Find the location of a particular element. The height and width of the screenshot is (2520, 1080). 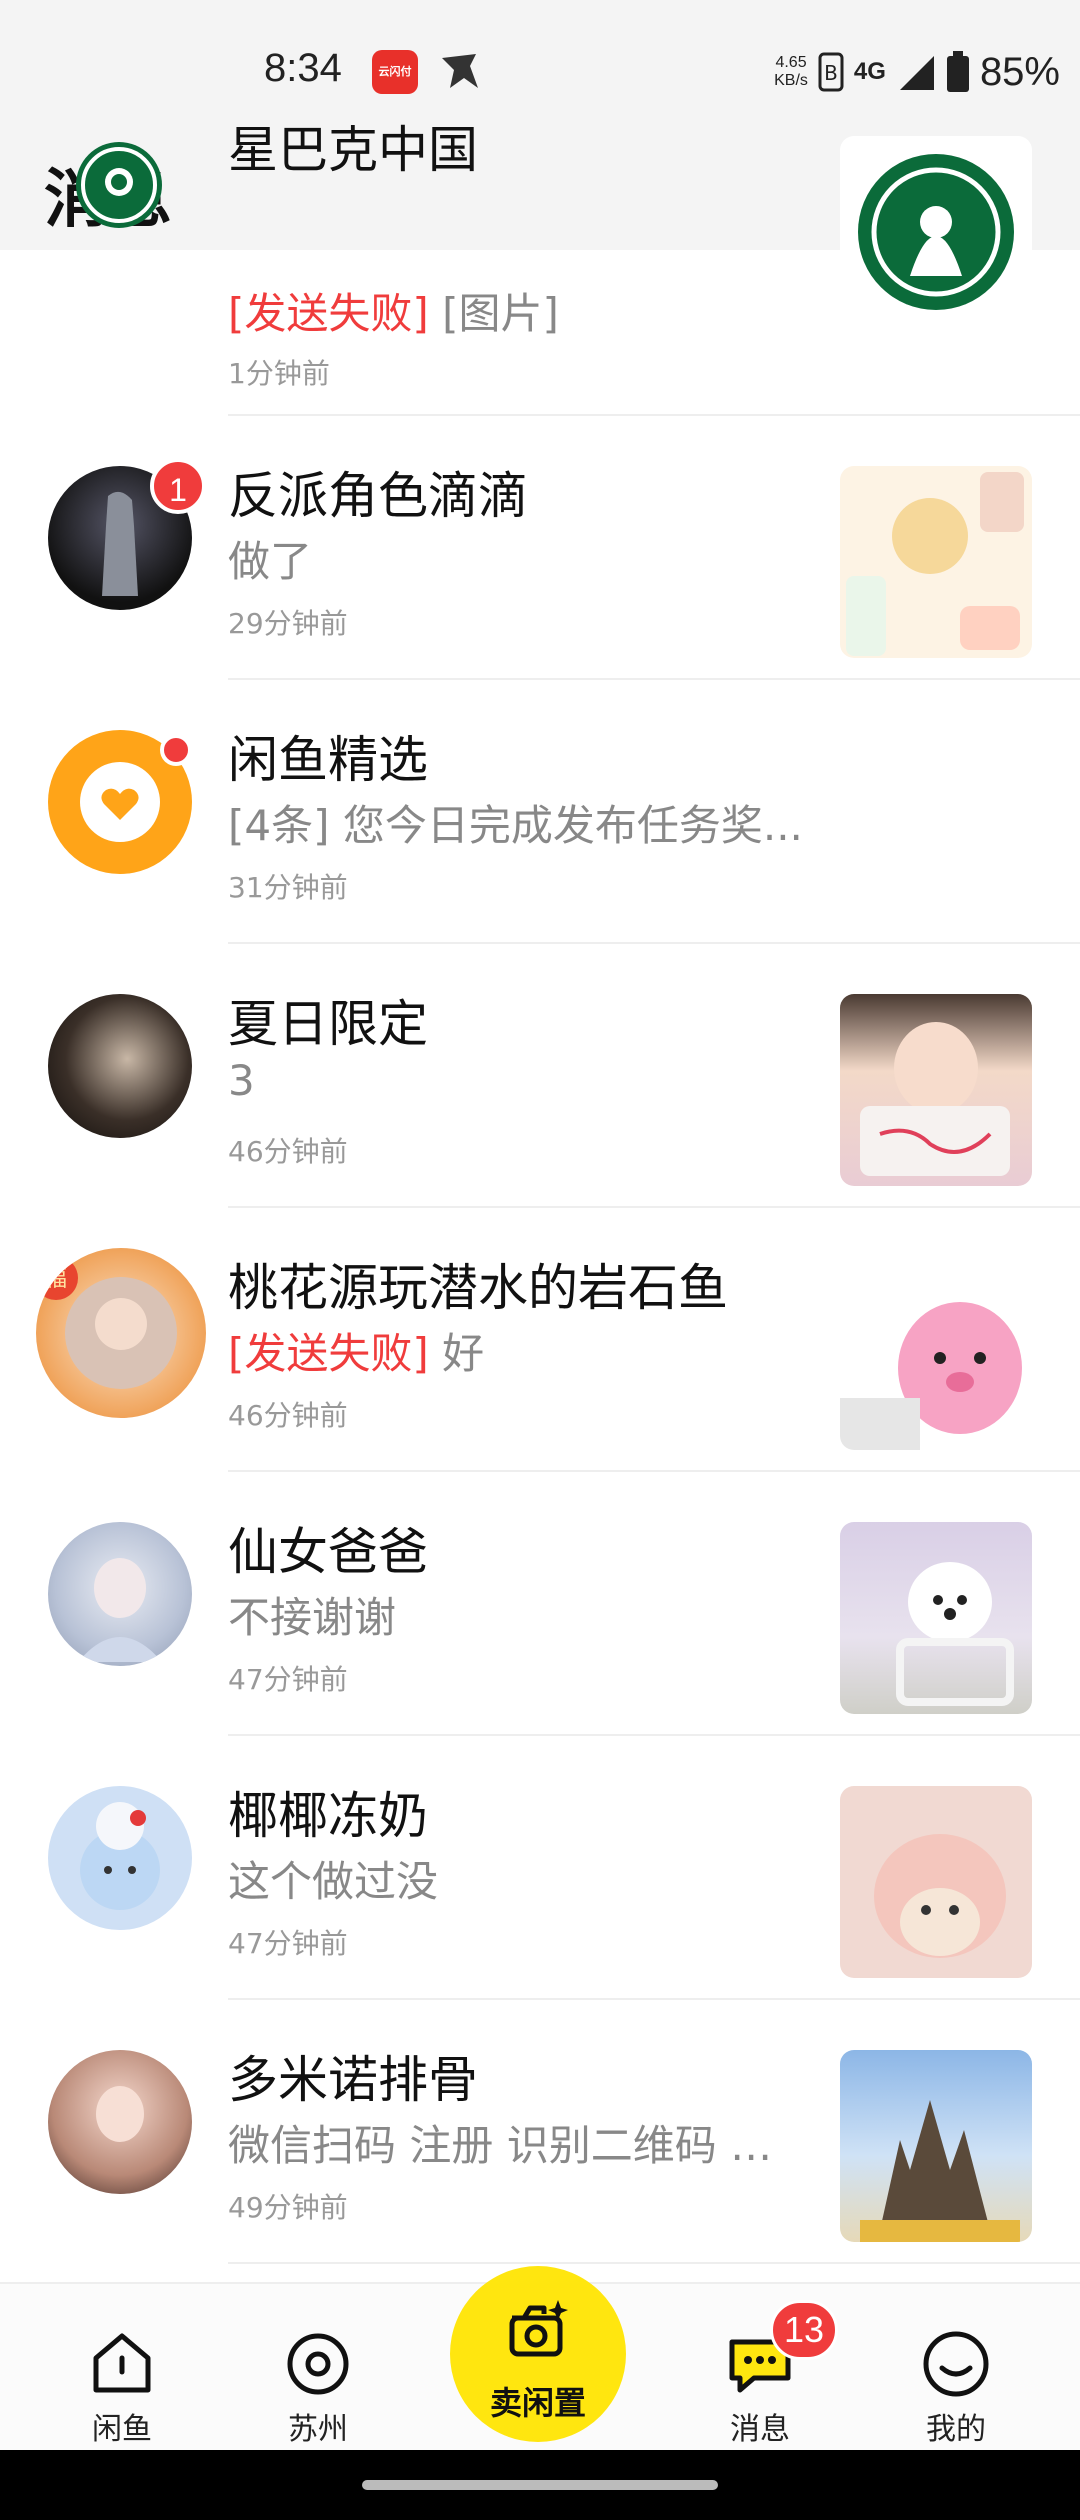

conversation-preview: [发送失败] [图片] is located at coordinates (393, 313).